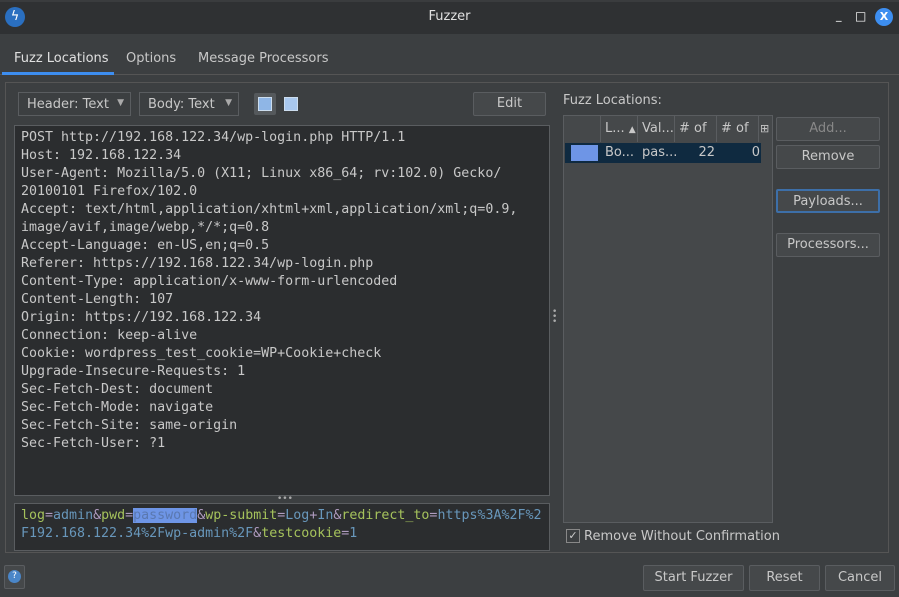  I want to click on header-view-value: Header: Text, so click(68, 104).